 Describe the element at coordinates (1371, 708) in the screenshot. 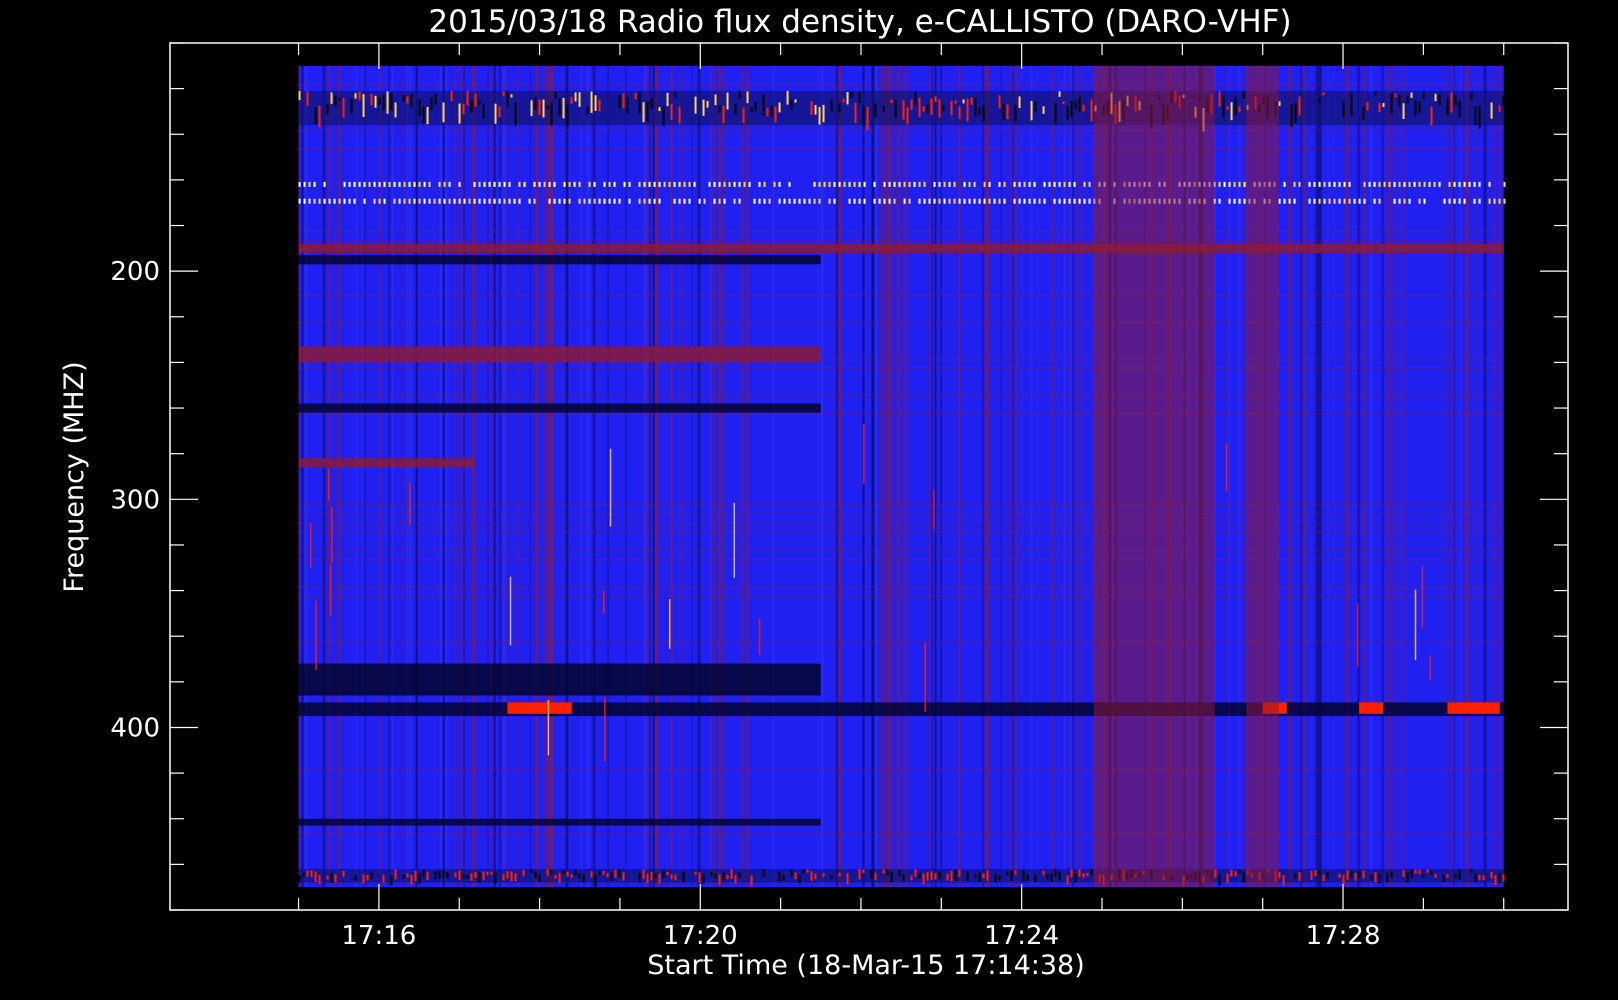

I see `radio-burst` at that location.